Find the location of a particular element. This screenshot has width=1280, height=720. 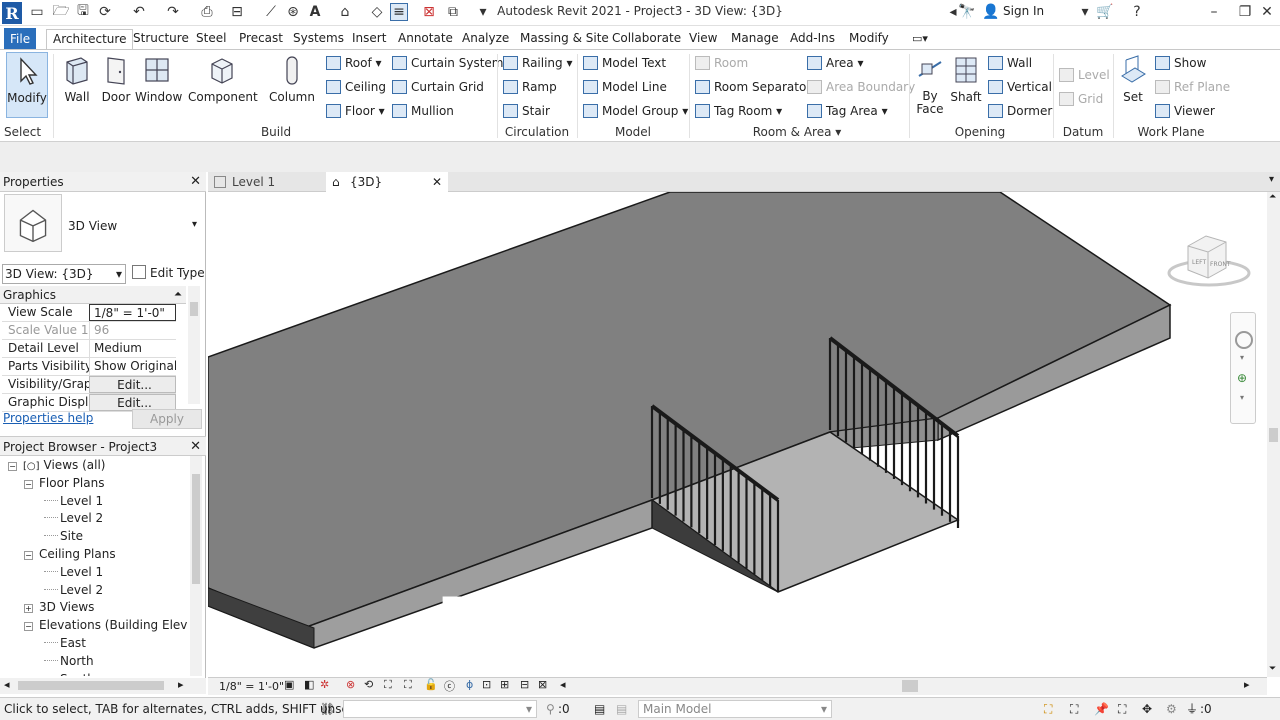

customize-dropdown-icon: ▾ is located at coordinates (483, 12).